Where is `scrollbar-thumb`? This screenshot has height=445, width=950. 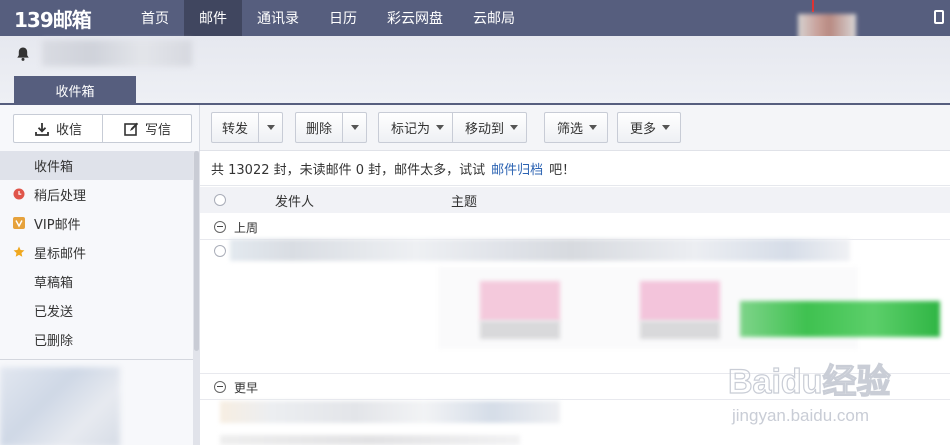
scrollbar-thumb is located at coordinates (196, 251).